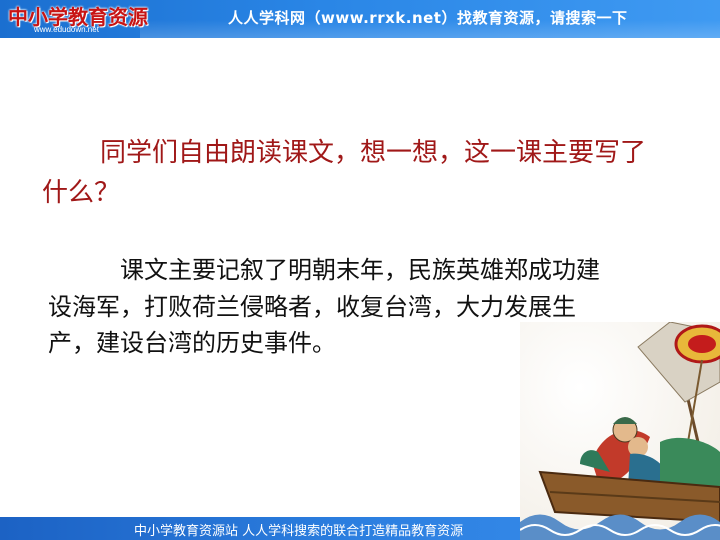 Image resolution: width=720 pixels, height=540 pixels. Describe the element at coordinates (428, 18) in the screenshot. I see `header-slogan: 人人学科网（www.rrxk.net）找教育资源，请搜索一下` at that location.